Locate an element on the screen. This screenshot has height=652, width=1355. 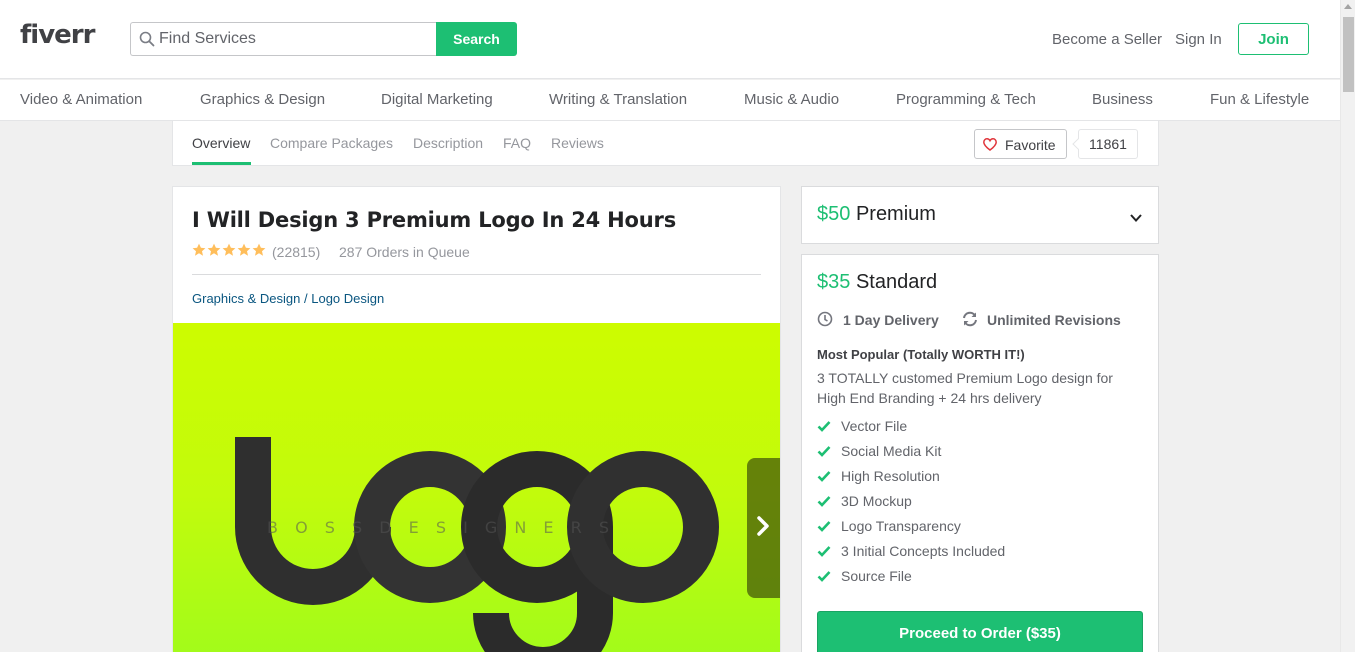
premium-header: $50 Premium is located at coordinates (876, 214).